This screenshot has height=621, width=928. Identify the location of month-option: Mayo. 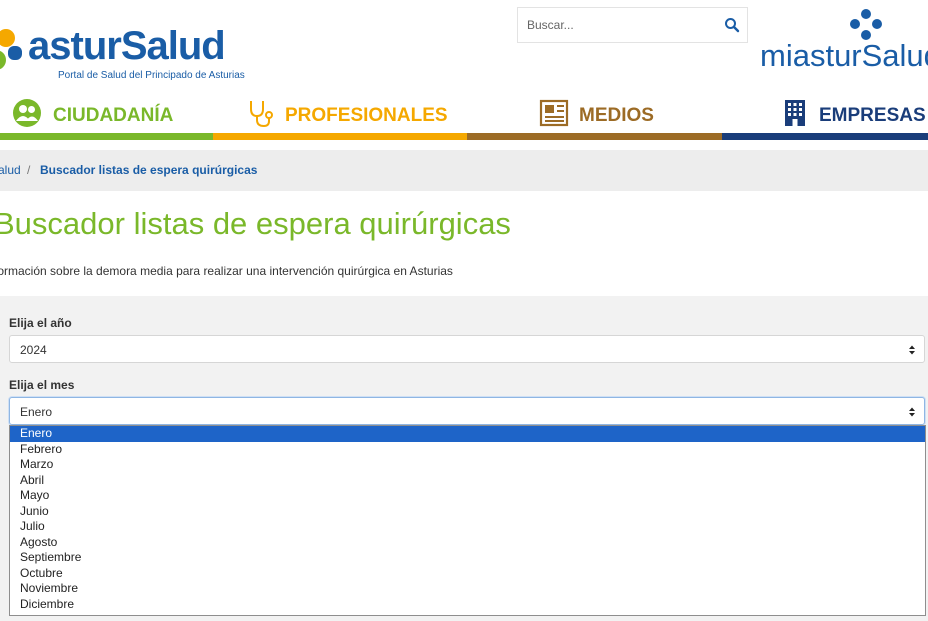
(467, 496).